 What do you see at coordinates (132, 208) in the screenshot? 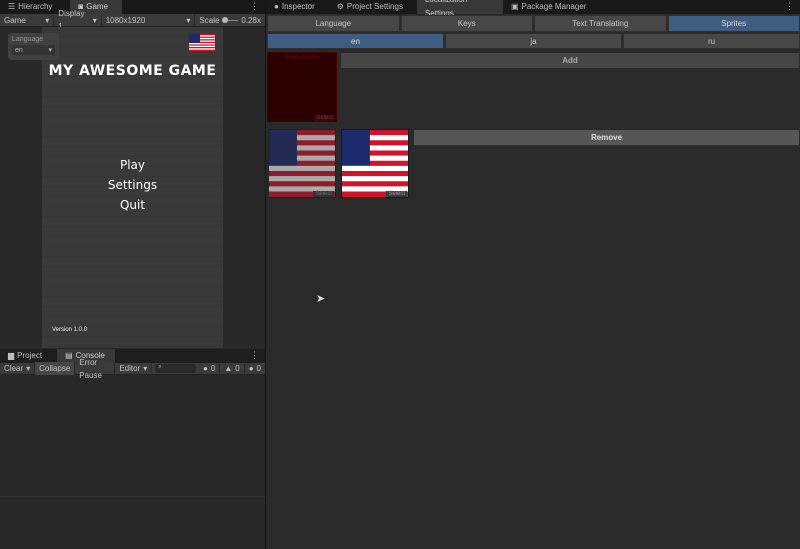
I see `quit-button: Quit` at bounding box center [132, 208].